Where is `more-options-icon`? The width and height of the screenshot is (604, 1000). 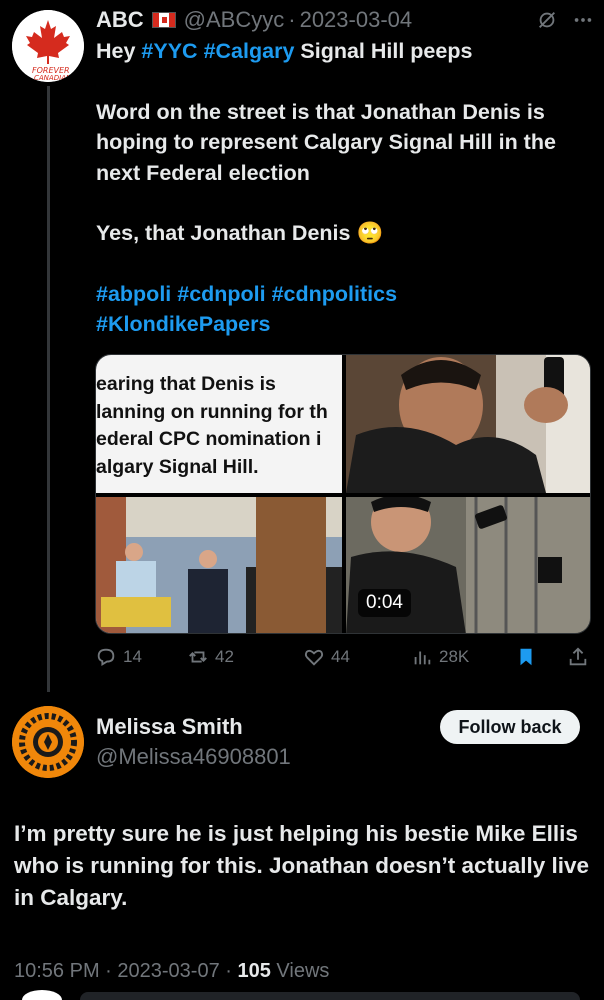 more-options-icon is located at coordinates (583, 20).